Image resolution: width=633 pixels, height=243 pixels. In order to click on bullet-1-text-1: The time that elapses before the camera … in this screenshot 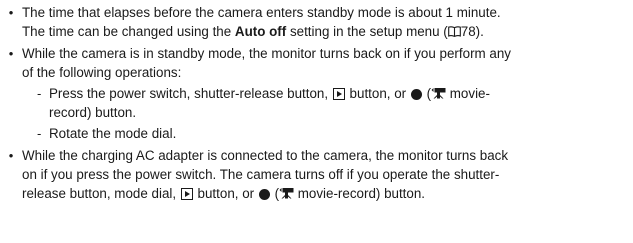, I will do `click(261, 12)`.